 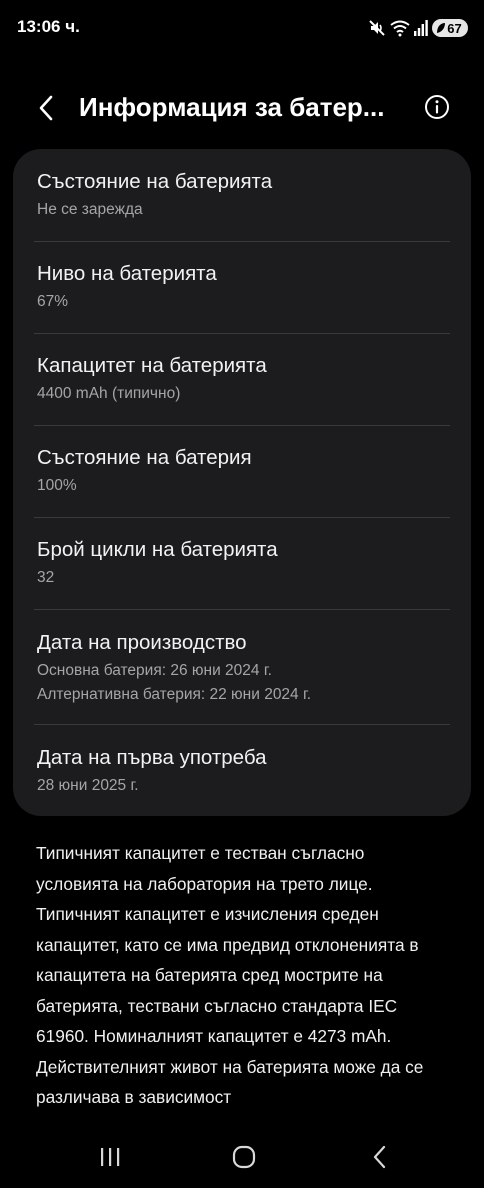 I want to click on status-icons: 67, so click(x=418, y=28).